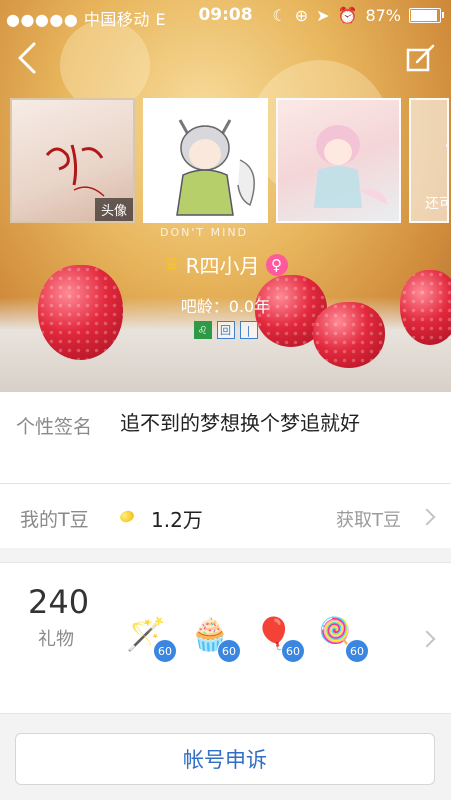 The image size is (451, 800). What do you see at coordinates (225, 306) in the screenshot?
I see `ba-age: 吧龄：0.0年` at bounding box center [225, 306].